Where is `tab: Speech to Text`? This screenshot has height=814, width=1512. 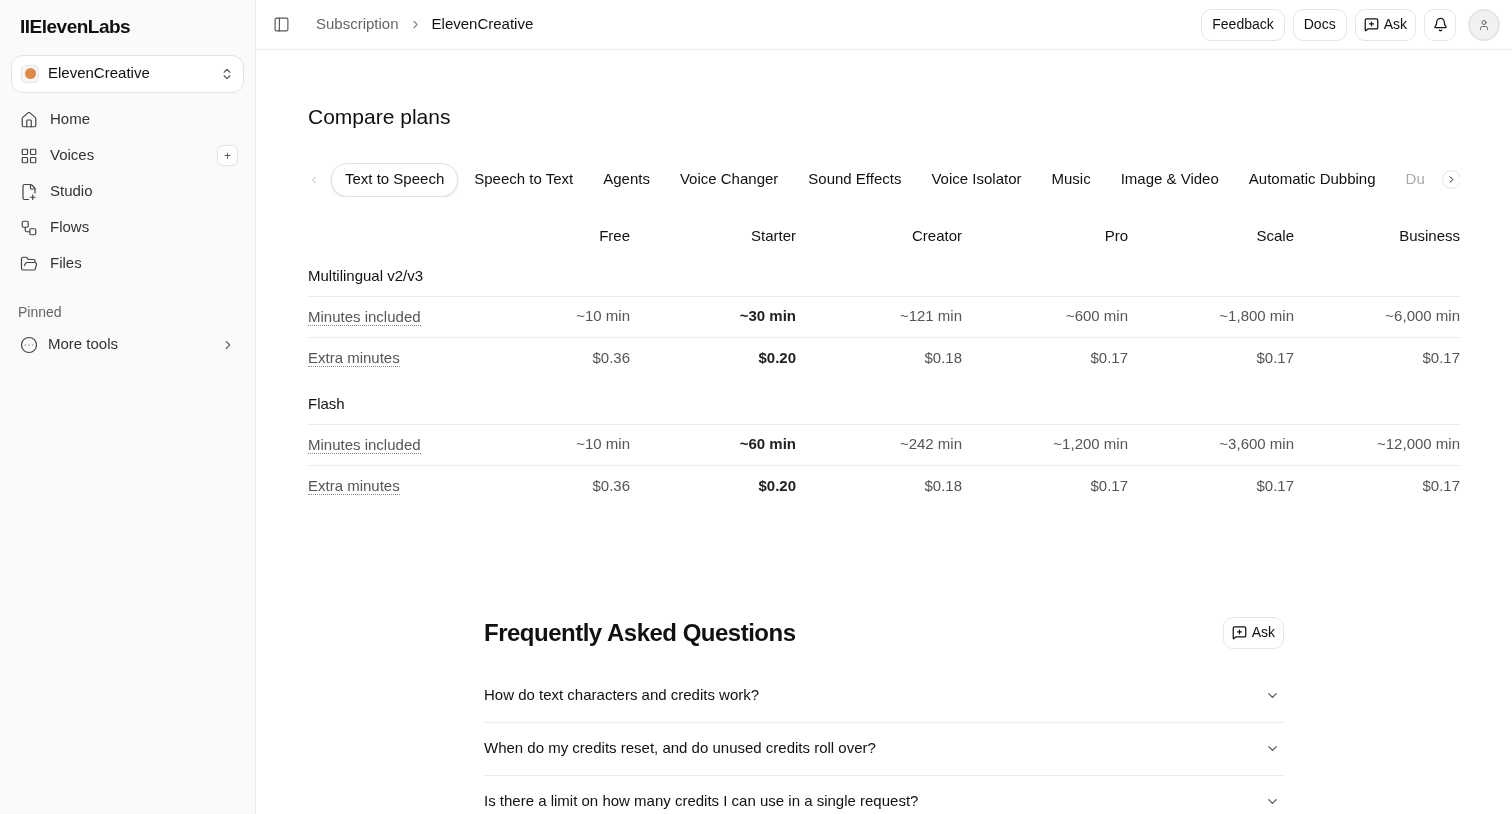 tab: Speech to Text is located at coordinates (524, 179).